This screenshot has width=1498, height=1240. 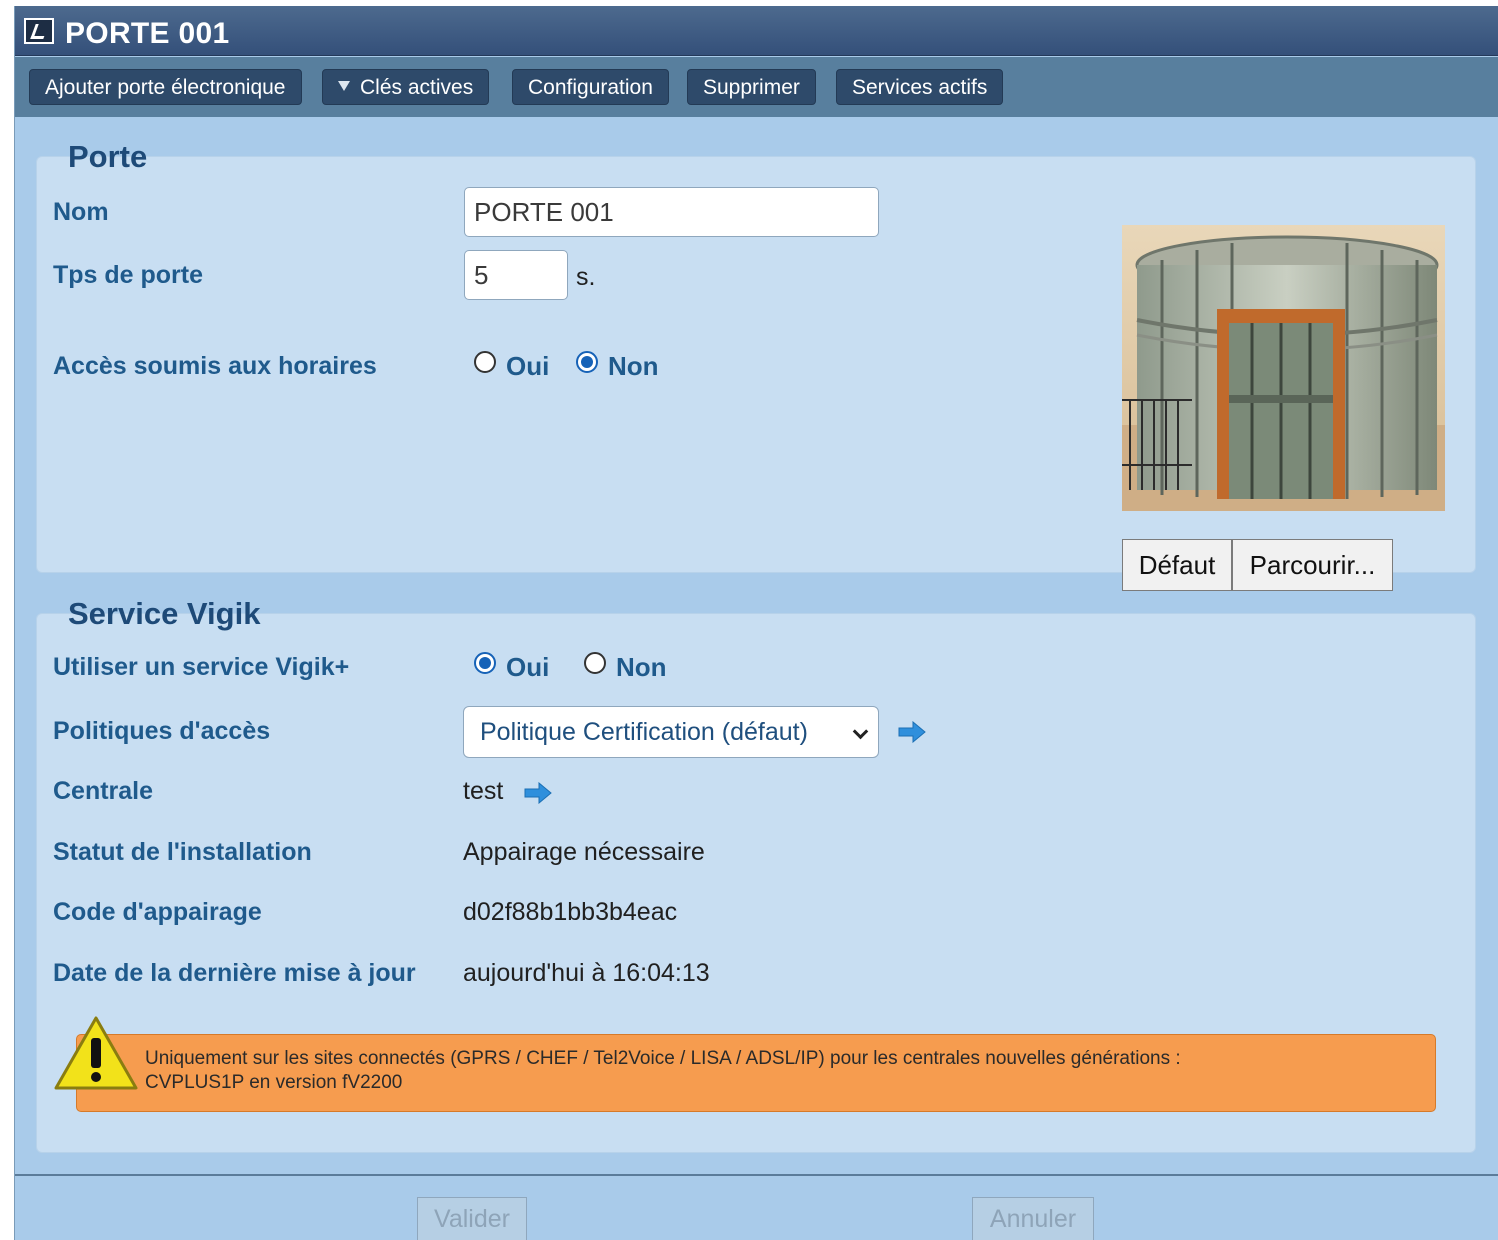 What do you see at coordinates (417, 87) in the screenshot?
I see `active-keys-label: Clés actives` at bounding box center [417, 87].